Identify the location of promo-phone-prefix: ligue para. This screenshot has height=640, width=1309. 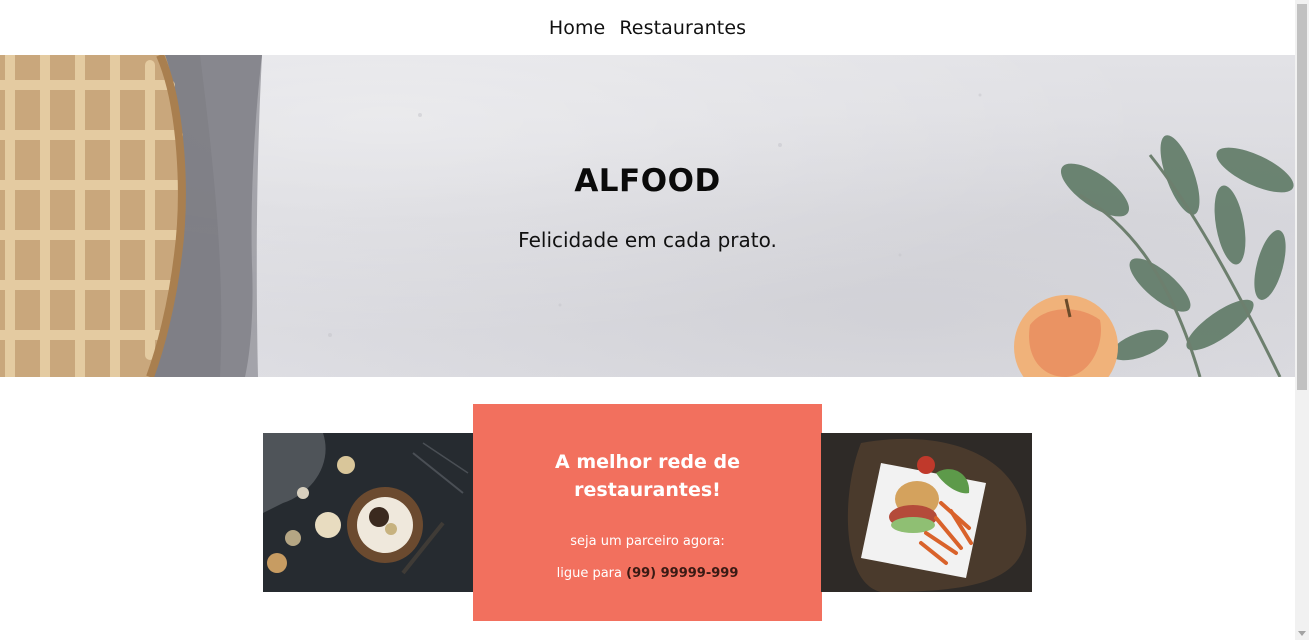
(591, 573).